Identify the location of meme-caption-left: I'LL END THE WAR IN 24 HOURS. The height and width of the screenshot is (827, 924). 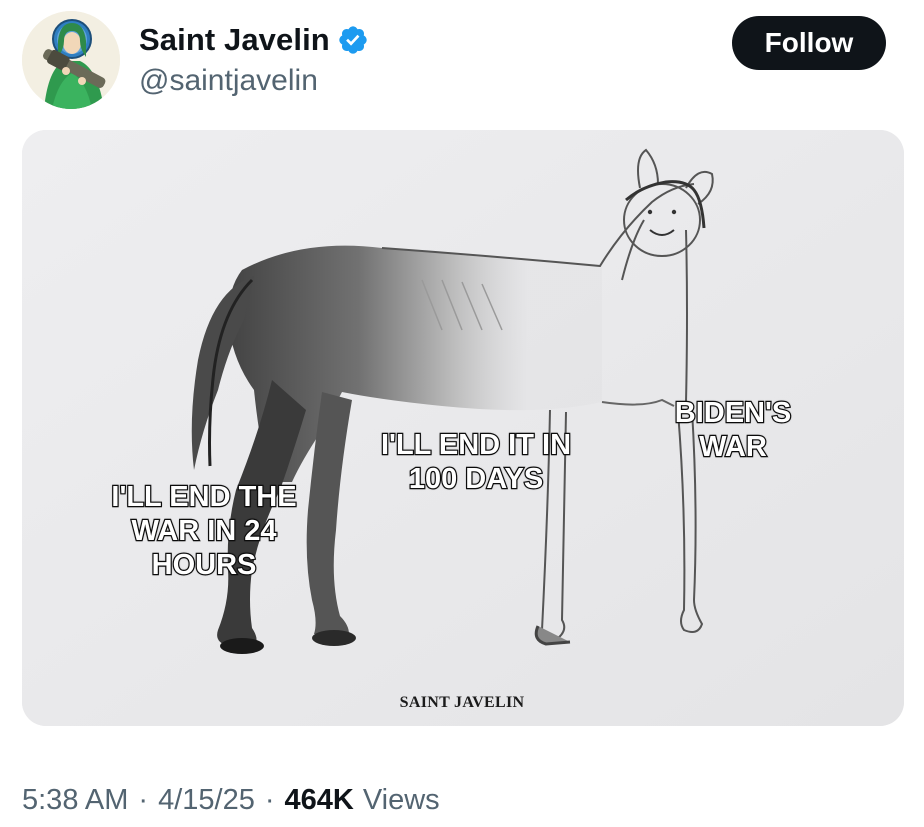
(204, 531).